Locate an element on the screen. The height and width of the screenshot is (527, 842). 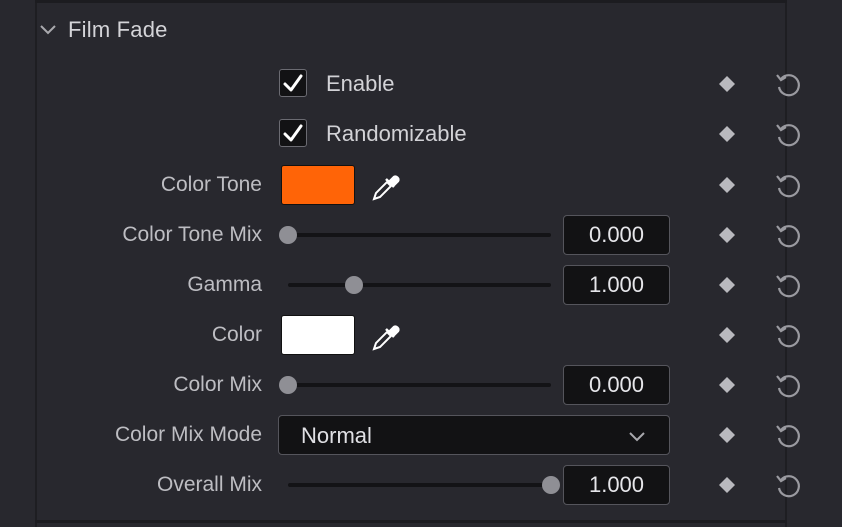
row-overall-mix: Overall Mix 1.000 is located at coordinates (421, 485).